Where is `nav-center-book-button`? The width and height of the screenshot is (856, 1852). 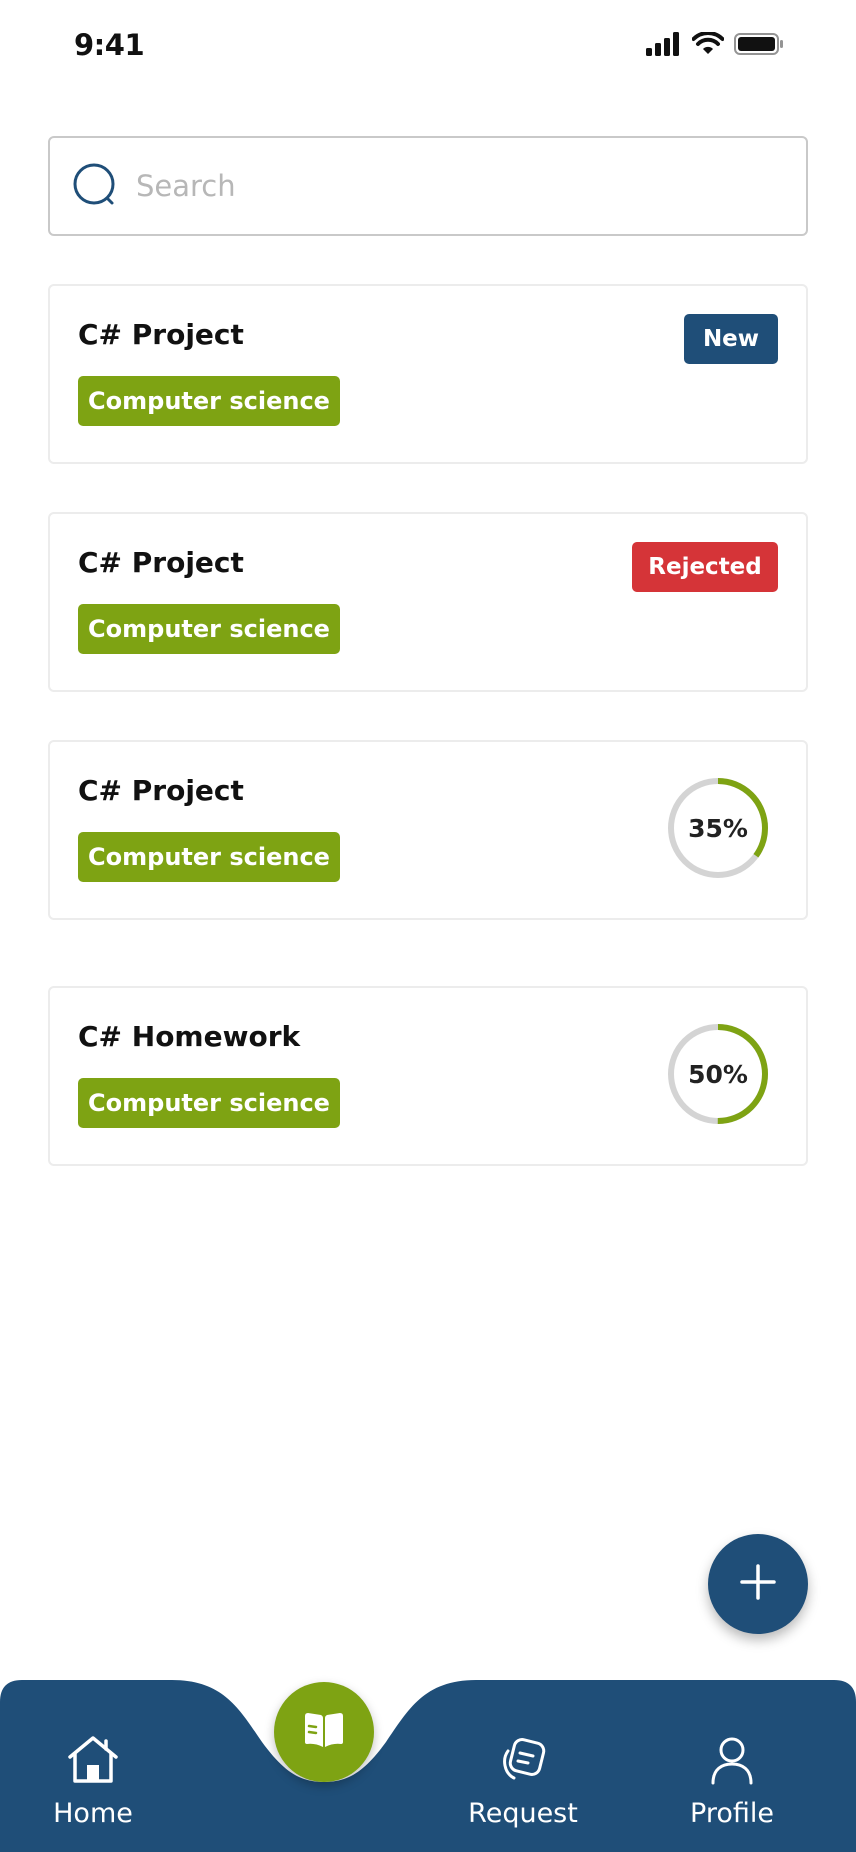
nav-center-book-button is located at coordinates (324, 1732).